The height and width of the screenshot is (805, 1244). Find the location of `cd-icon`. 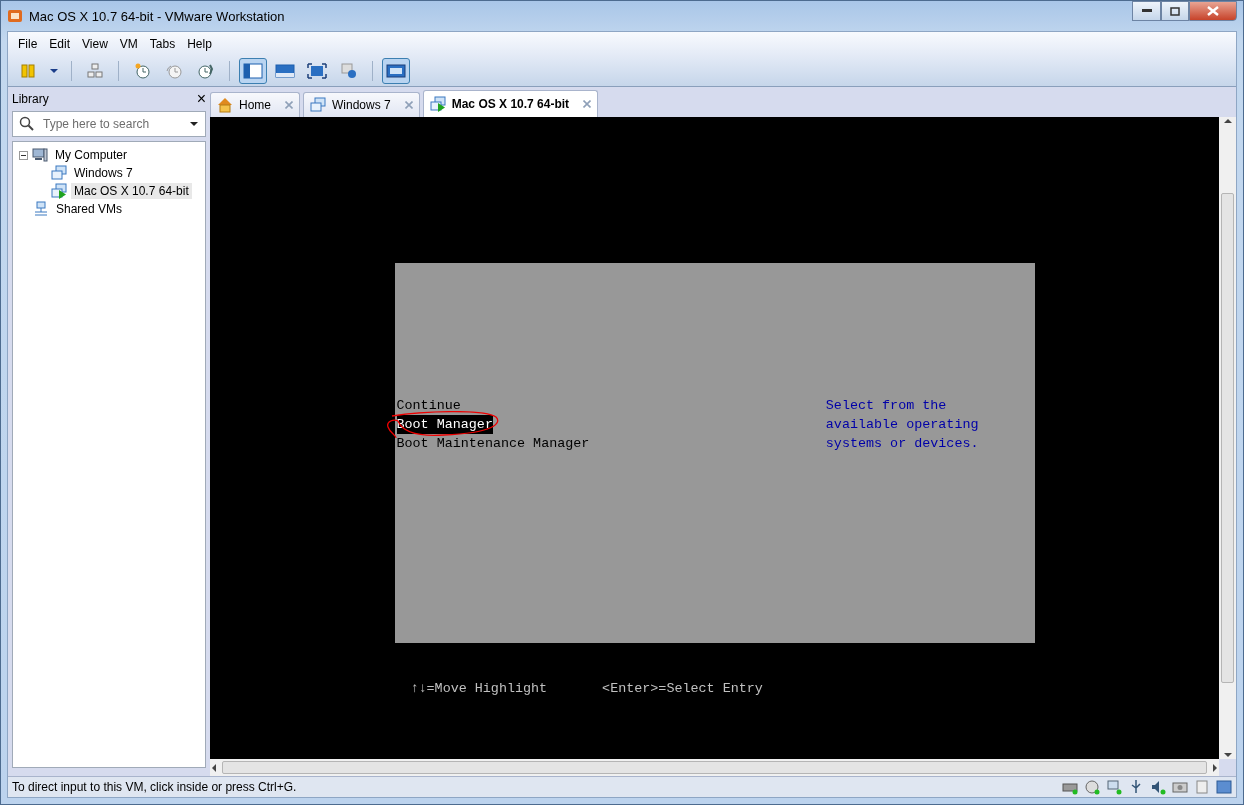

cd-icon is located at coordinates (1092, 787).